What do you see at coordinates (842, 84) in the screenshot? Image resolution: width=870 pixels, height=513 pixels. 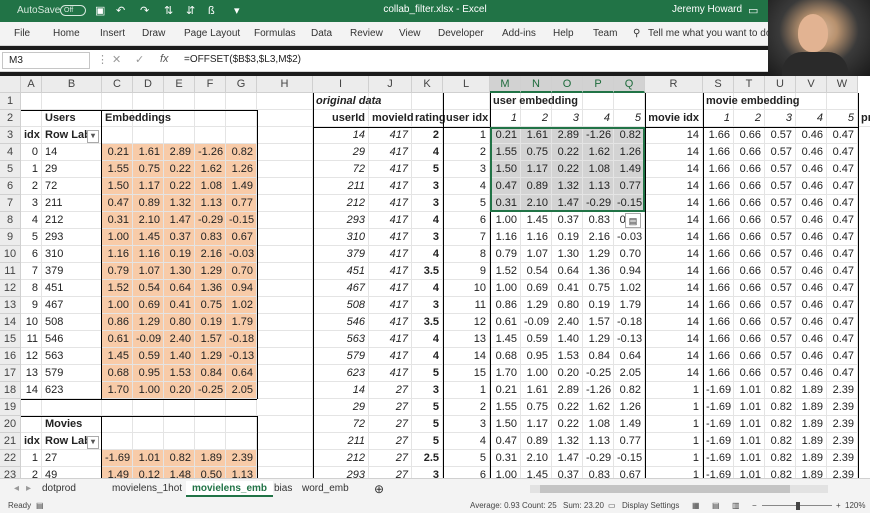 I see `column-header-w: W` at bounding box center [842, 84].